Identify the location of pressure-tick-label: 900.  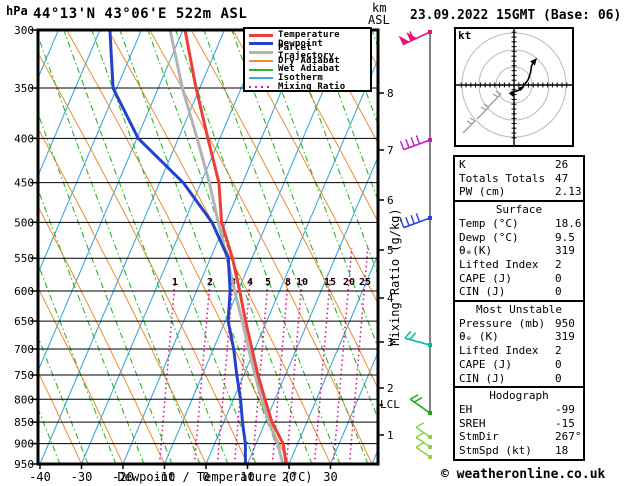
(24, 444).